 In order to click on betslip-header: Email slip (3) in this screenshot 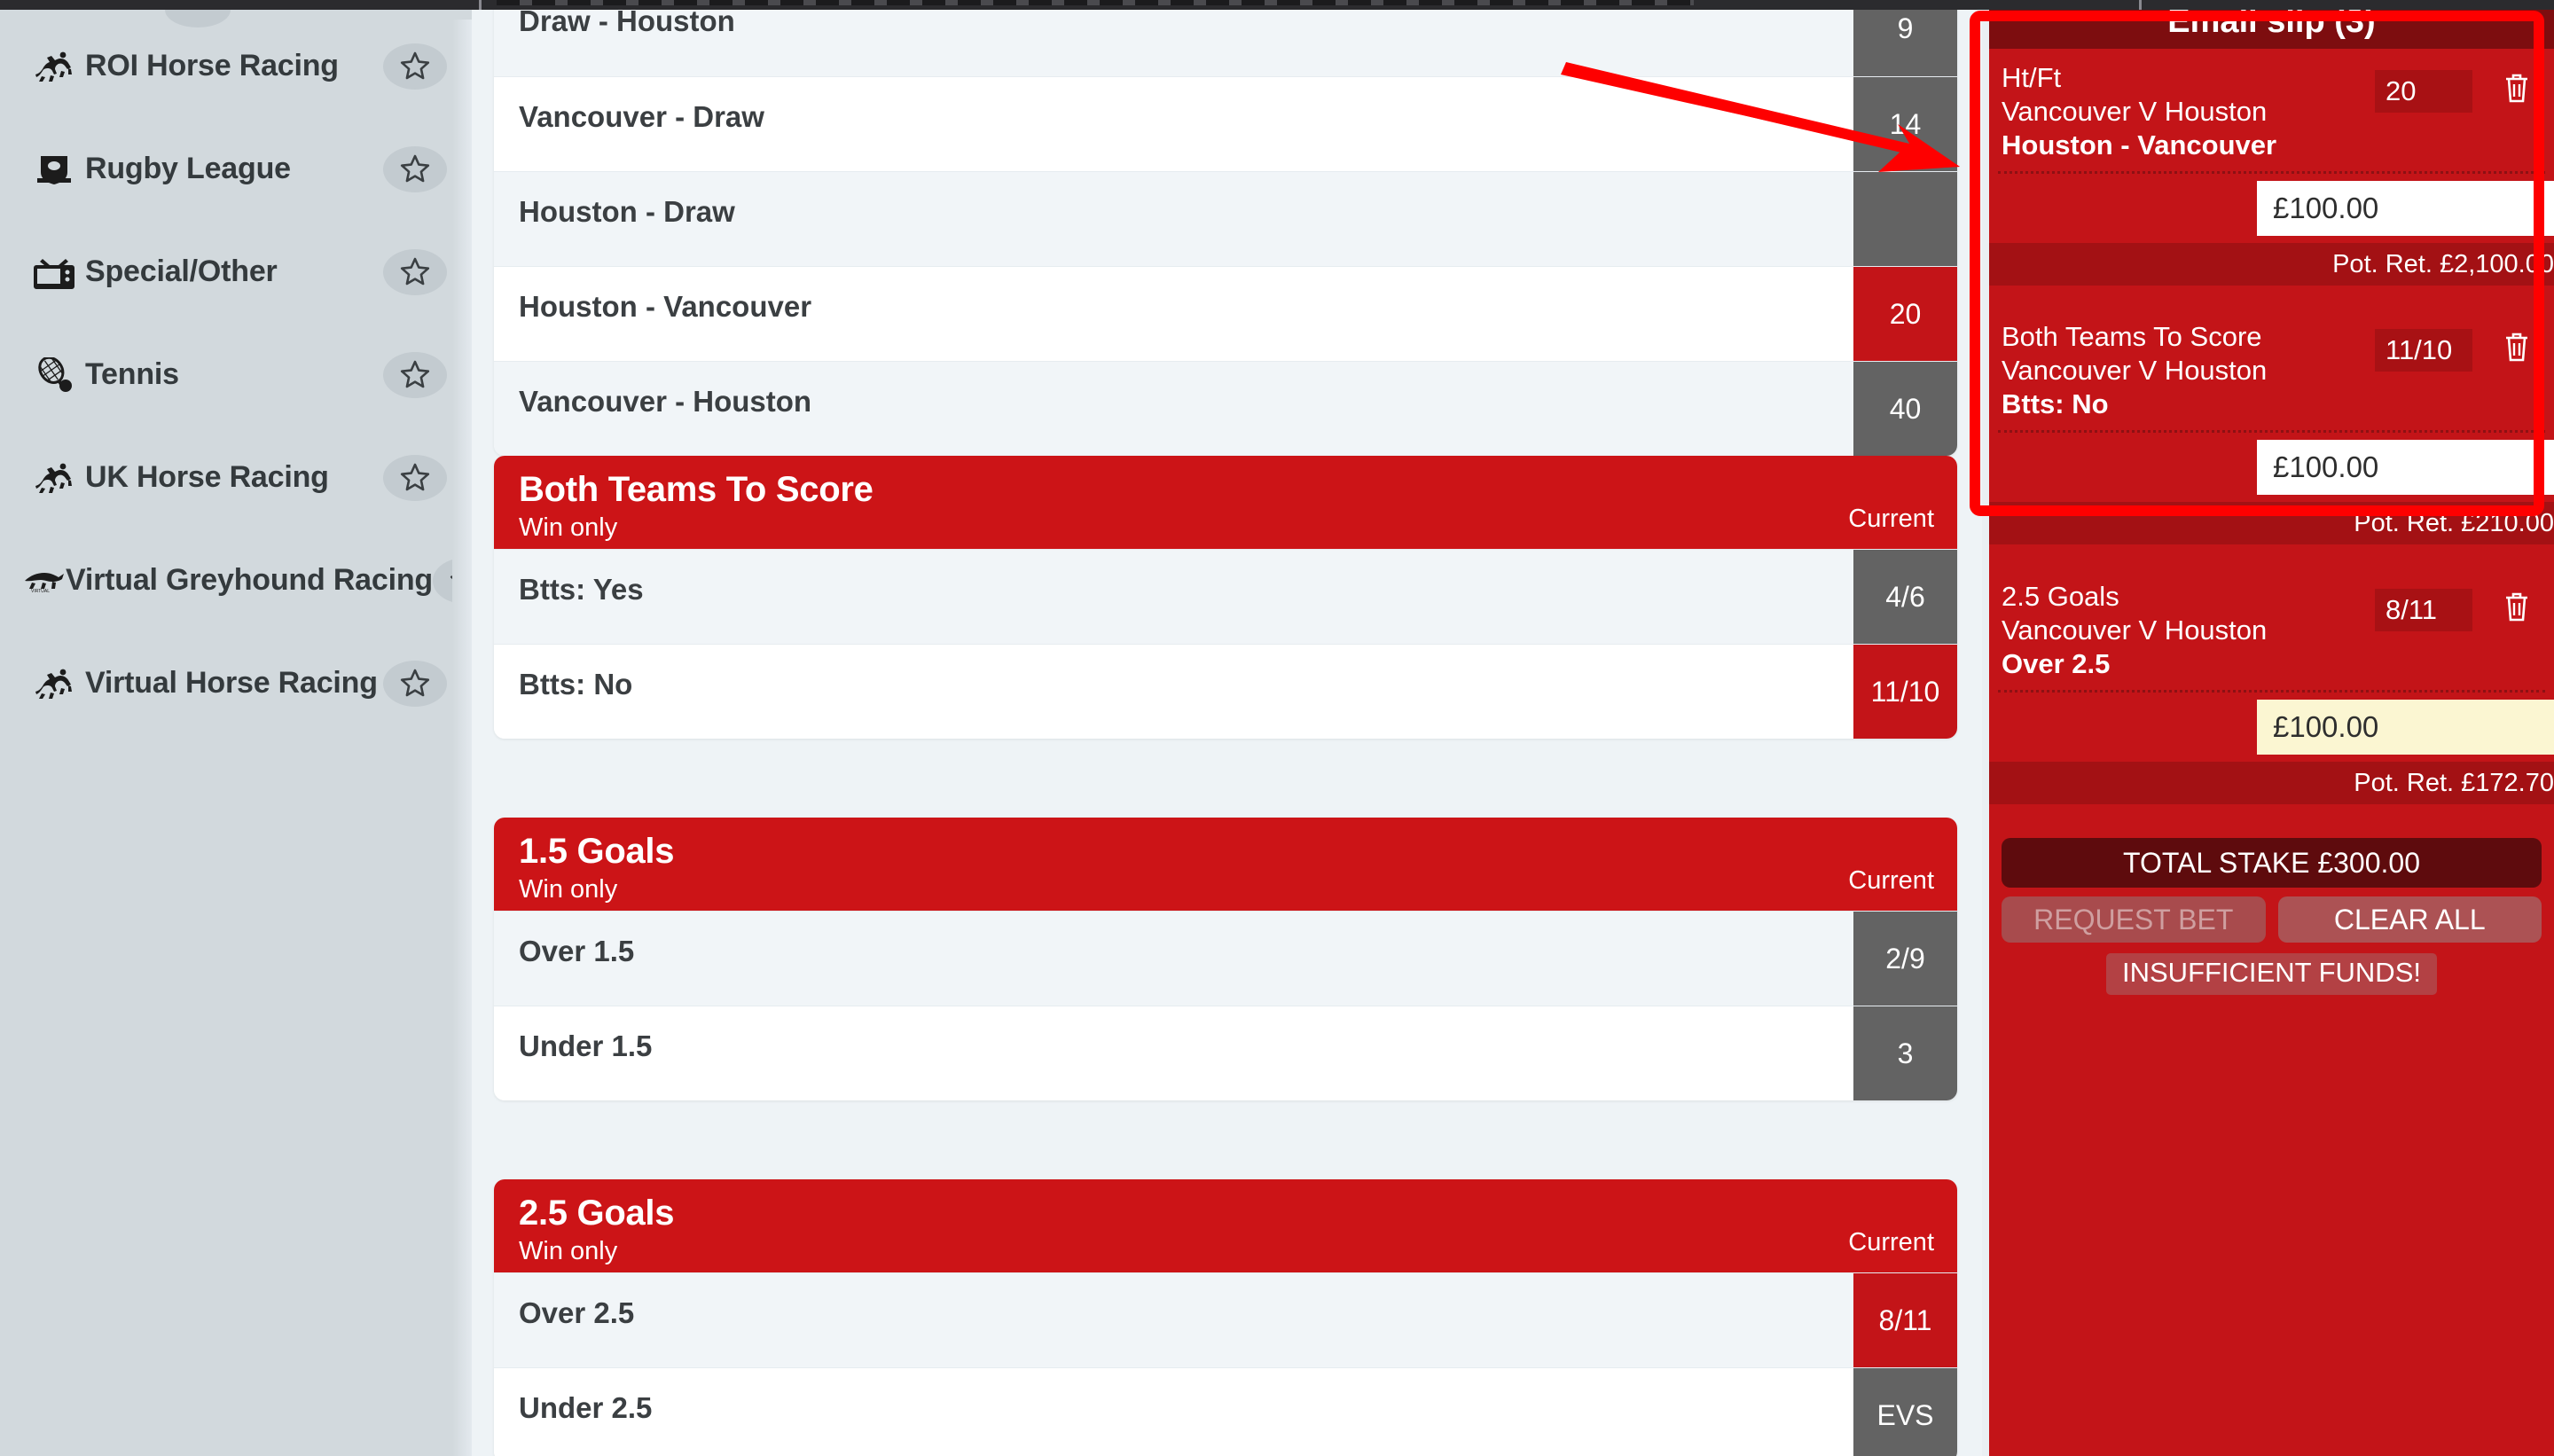, I will do `click(2271, 29)`.